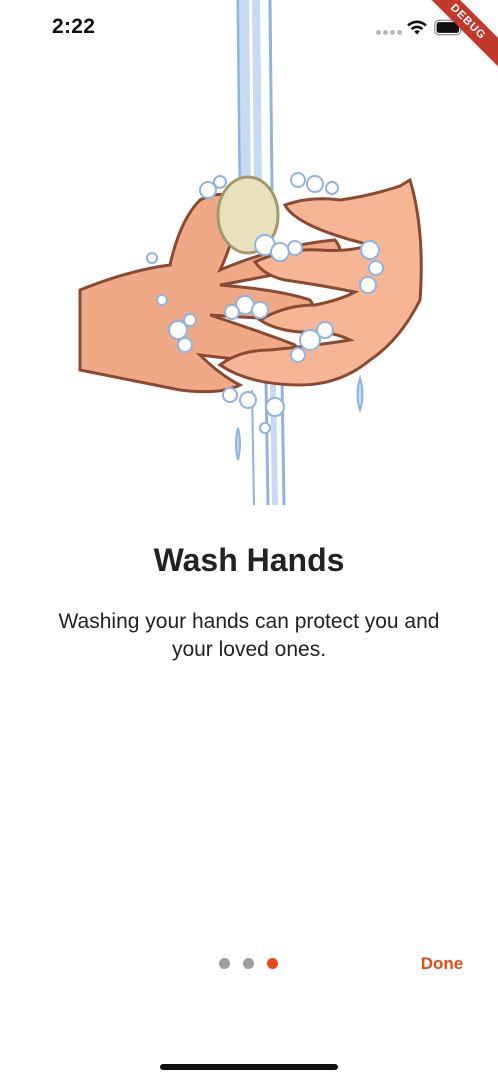 This screenshot has height=1080, width=498. What do you see at coordinates (442, 964) in the screenshot?
I see `done-button: Done` at bounding box center [442, 964].